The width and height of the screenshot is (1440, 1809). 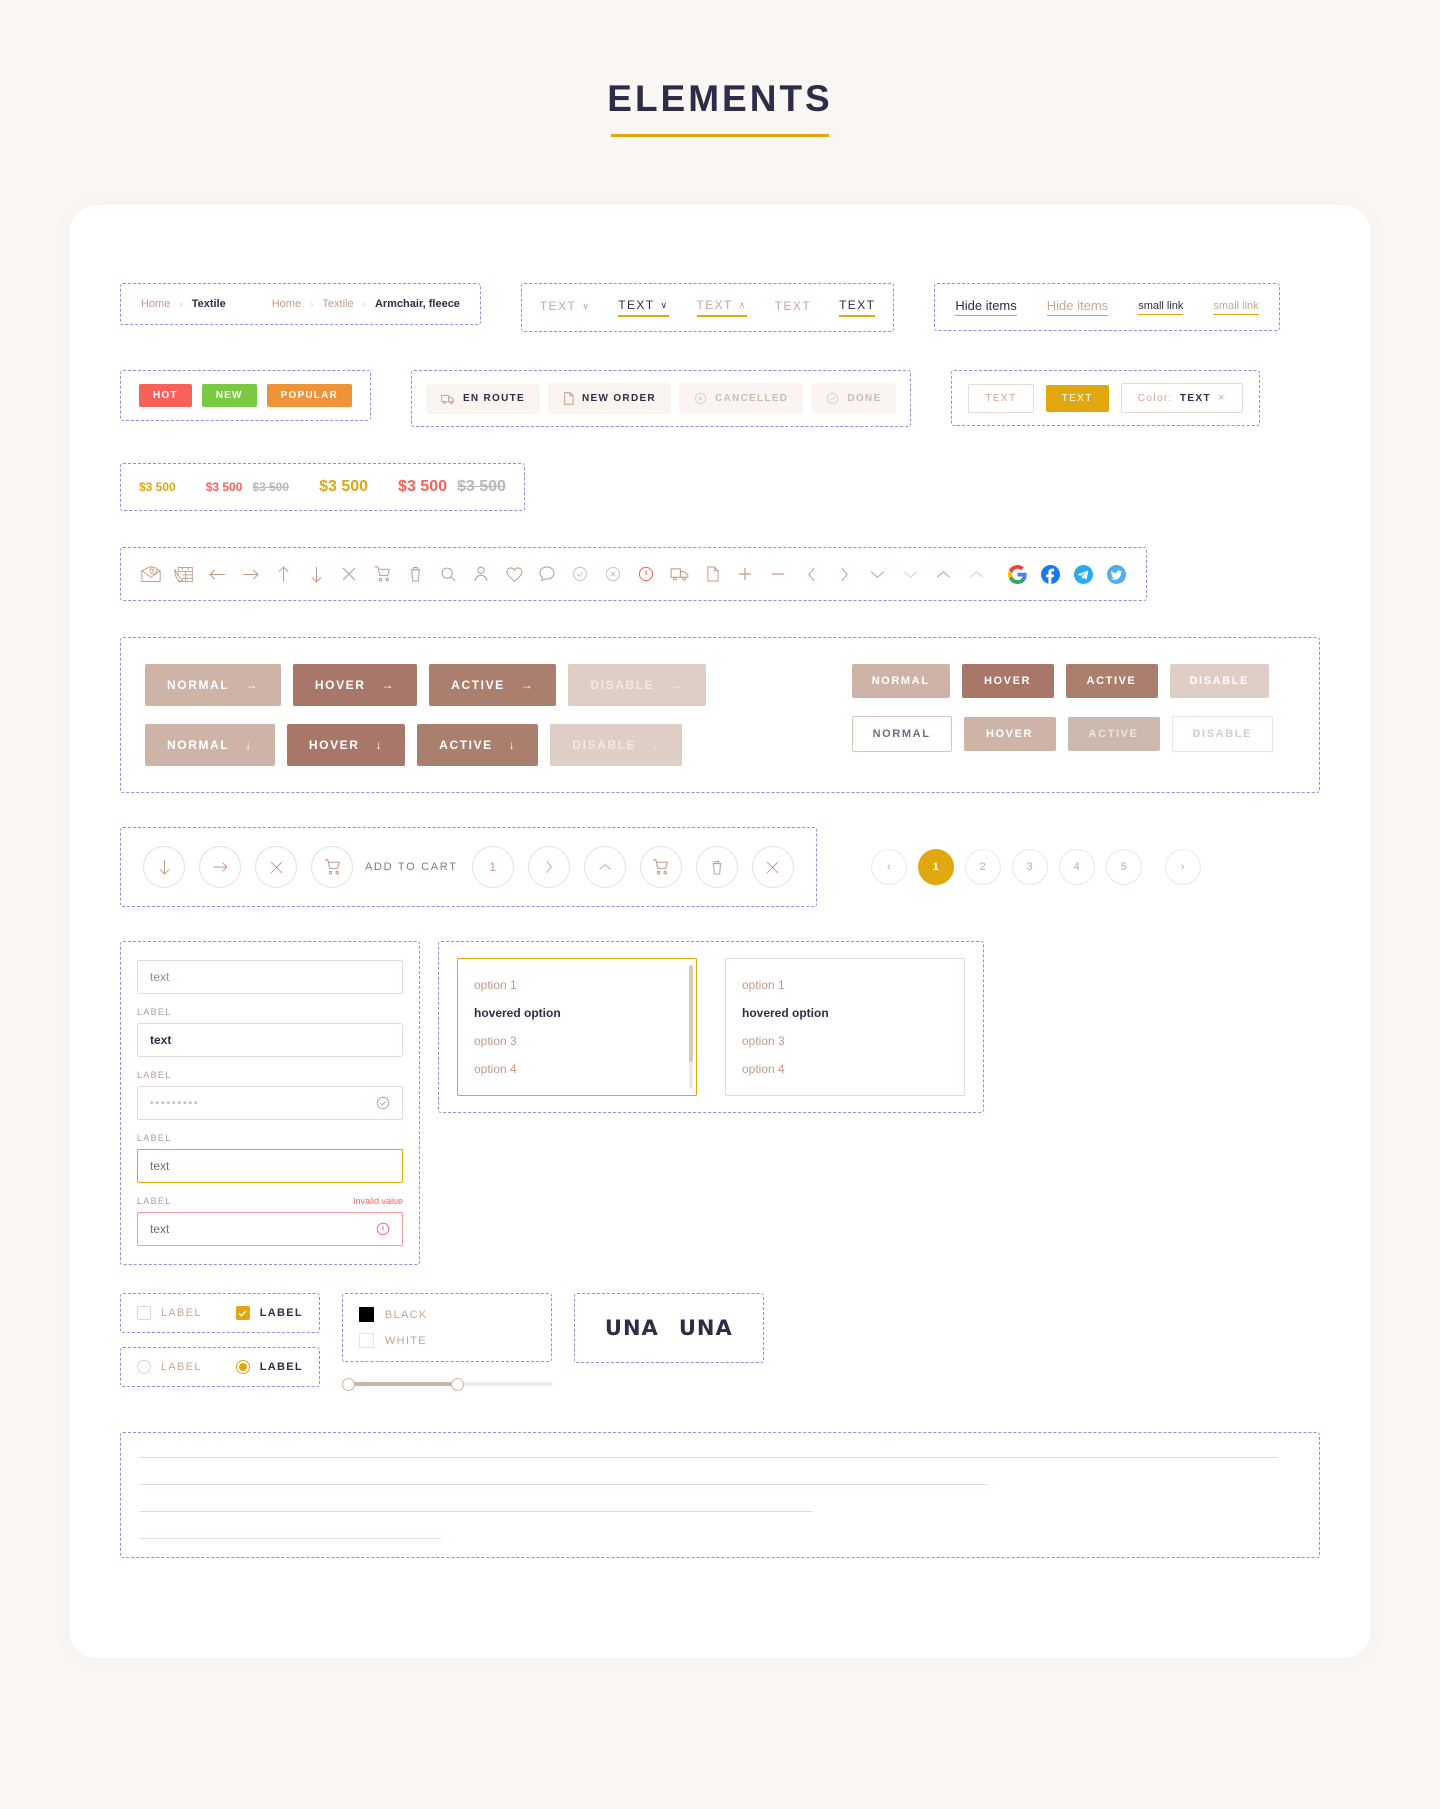 What do you see at coordinates (1181, 398) in the screenshot?
I see `tag-with-value: Color: TEXT ×` at bounding box center [1181, 398].